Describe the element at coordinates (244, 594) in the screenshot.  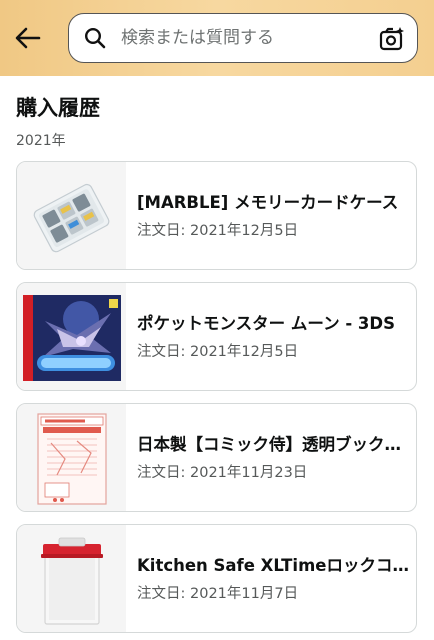
I see `order-date-value: 2021年11月7日` at that location.